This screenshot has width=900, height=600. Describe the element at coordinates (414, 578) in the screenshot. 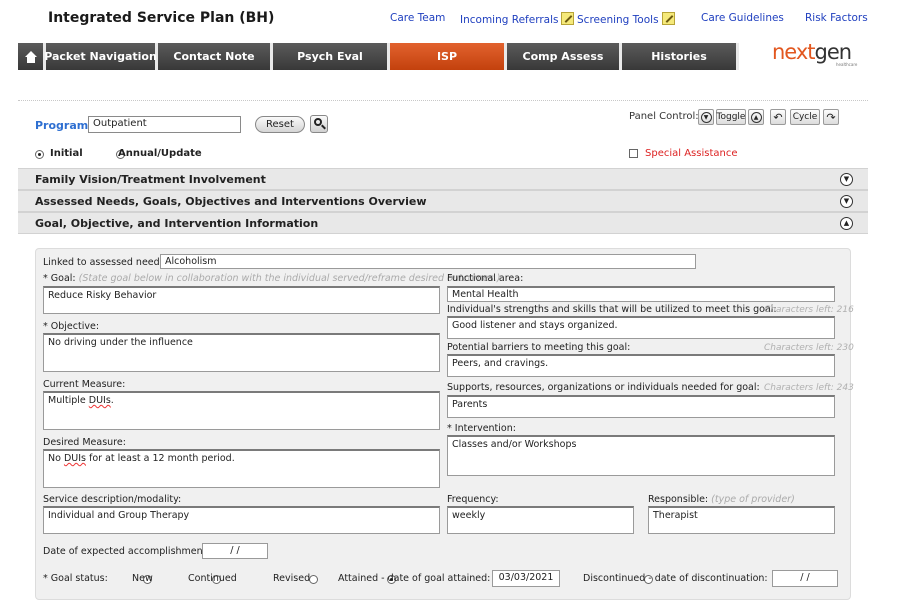

I see `status-attained-label: Attained - date of goal attained:` at that location.